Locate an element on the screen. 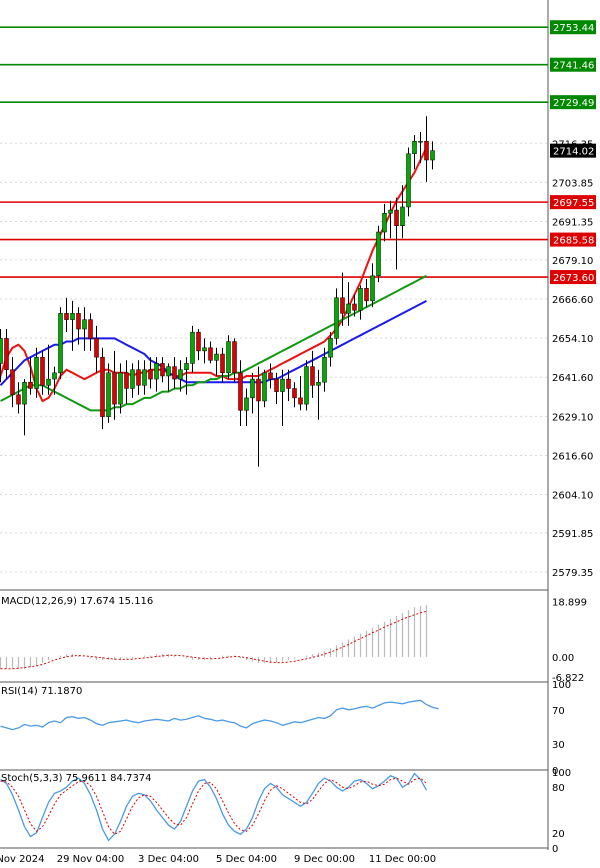  x-tick-label: 11 Dec 00:00 is located at coordinates (402, 859).